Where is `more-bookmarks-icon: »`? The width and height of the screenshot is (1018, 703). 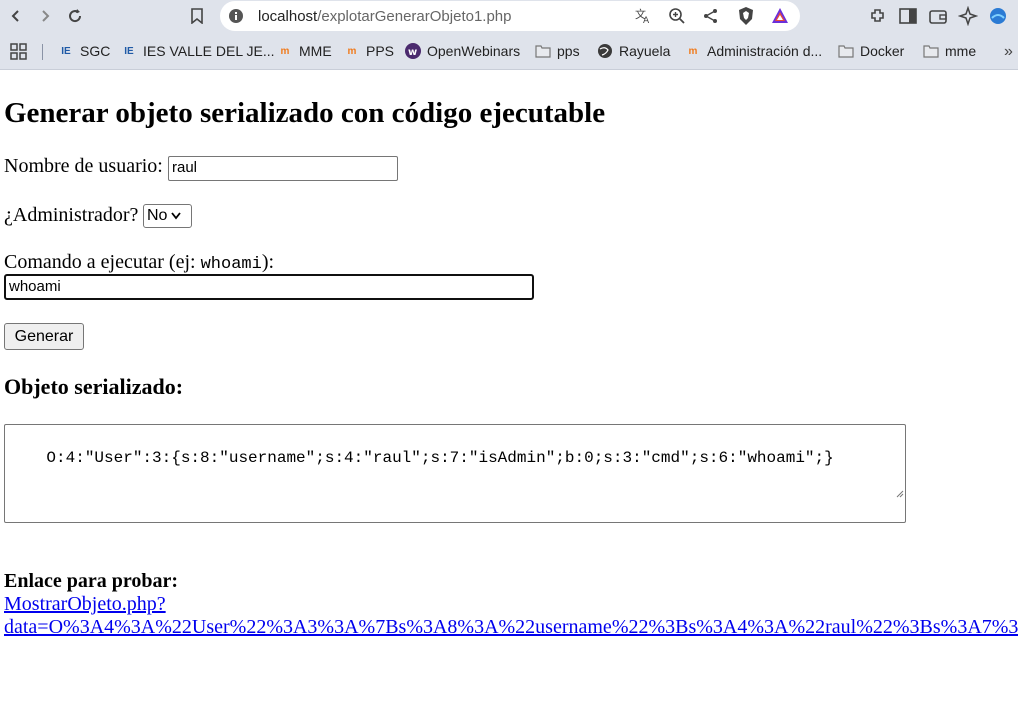
more-bookmarks-icon: » is located at coordinates (1008, 52).